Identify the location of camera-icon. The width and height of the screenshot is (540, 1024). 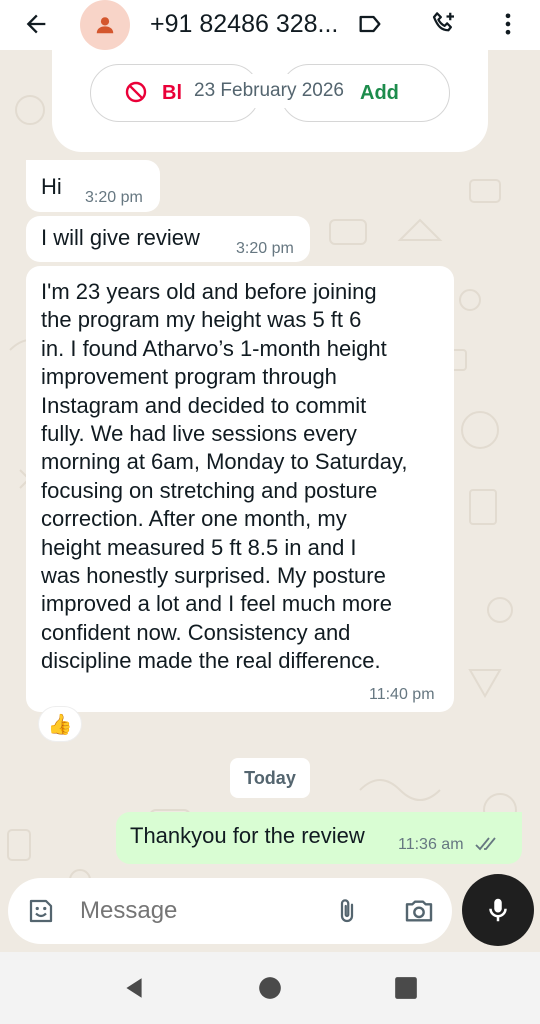
(419, 911).